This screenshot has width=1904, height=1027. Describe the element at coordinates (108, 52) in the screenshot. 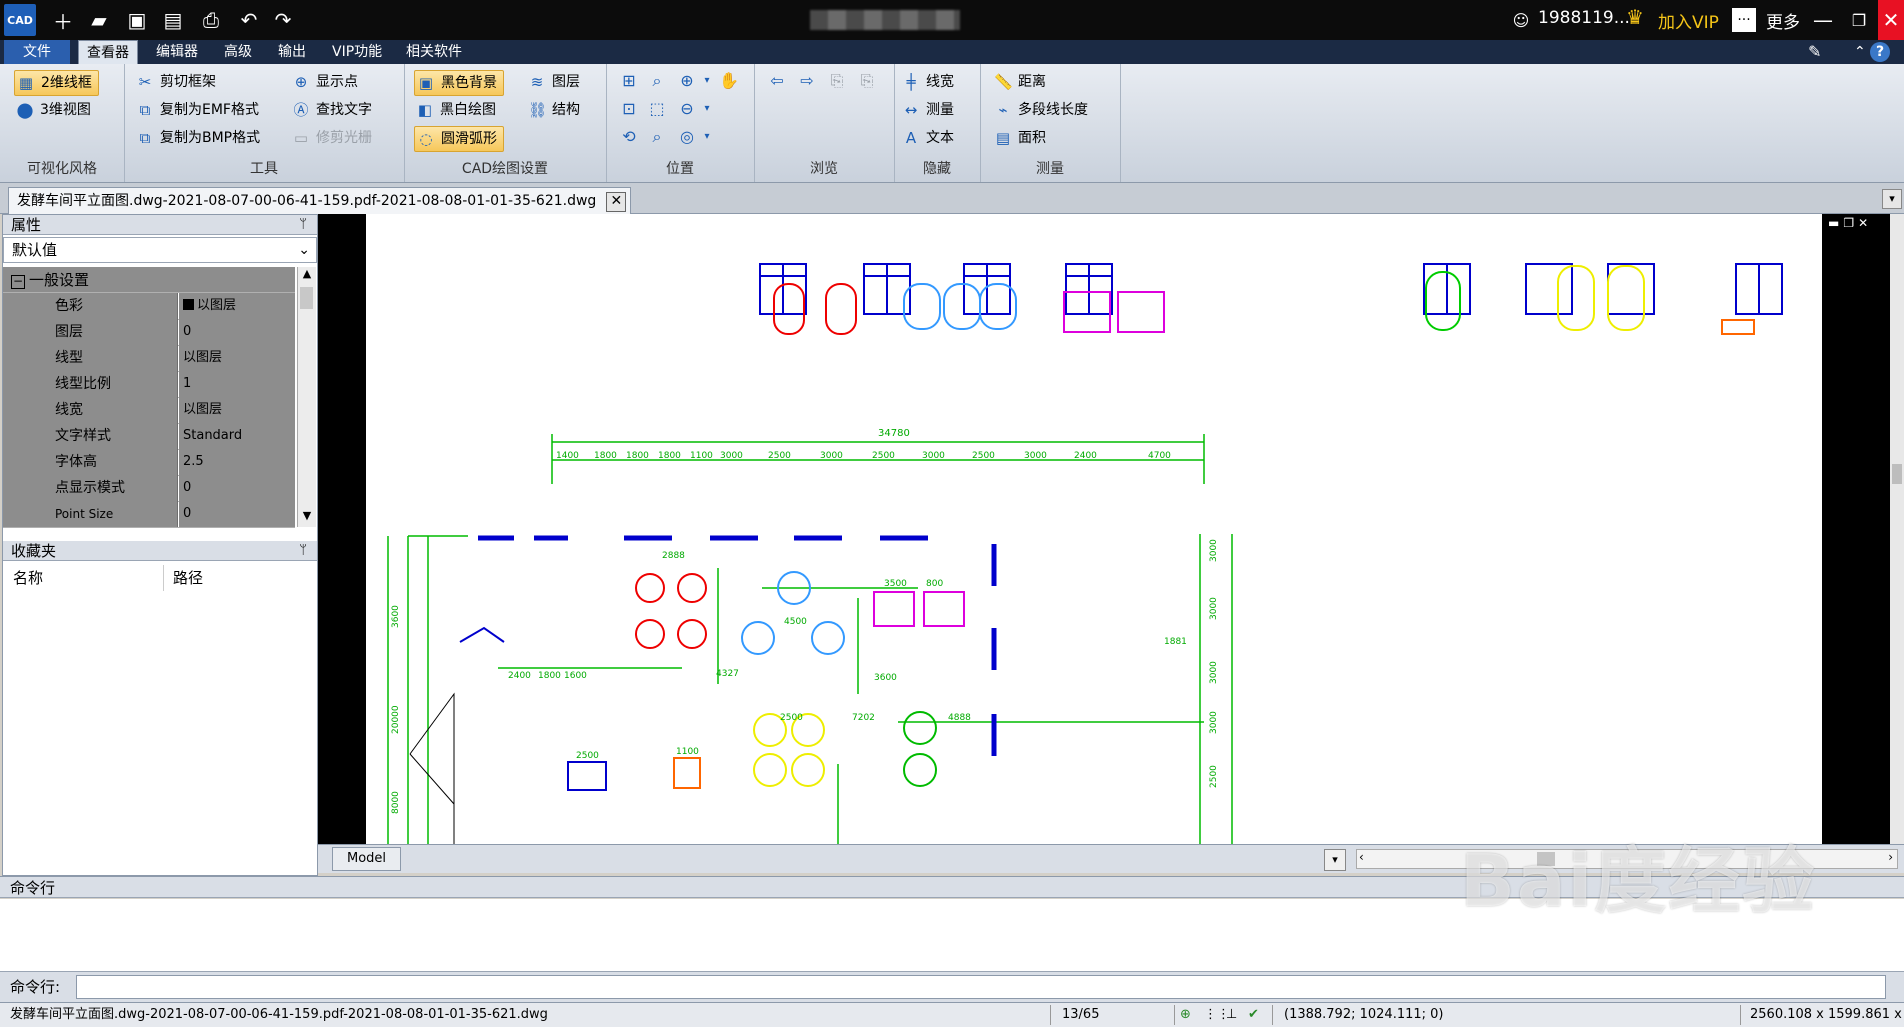

I see `tab-viewer: 查看器` at that location.